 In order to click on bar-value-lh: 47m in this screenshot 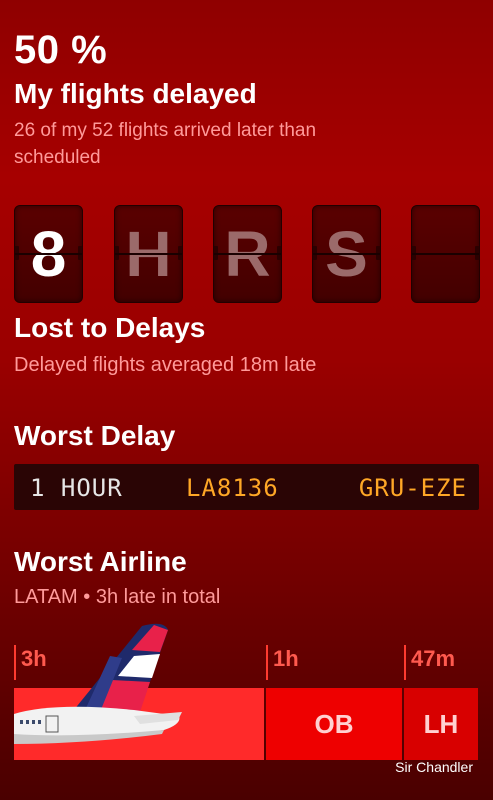, I will do `click(433, 658)`.